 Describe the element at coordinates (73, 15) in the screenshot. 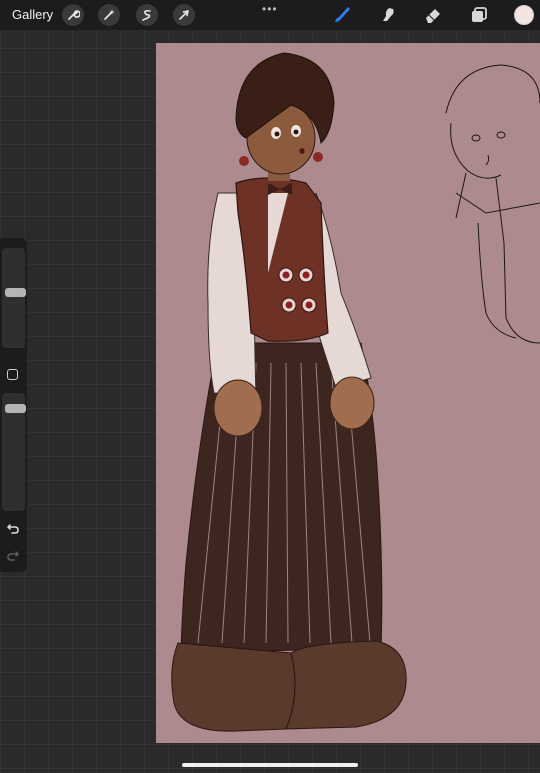

I see `wrench-icon` at that location.